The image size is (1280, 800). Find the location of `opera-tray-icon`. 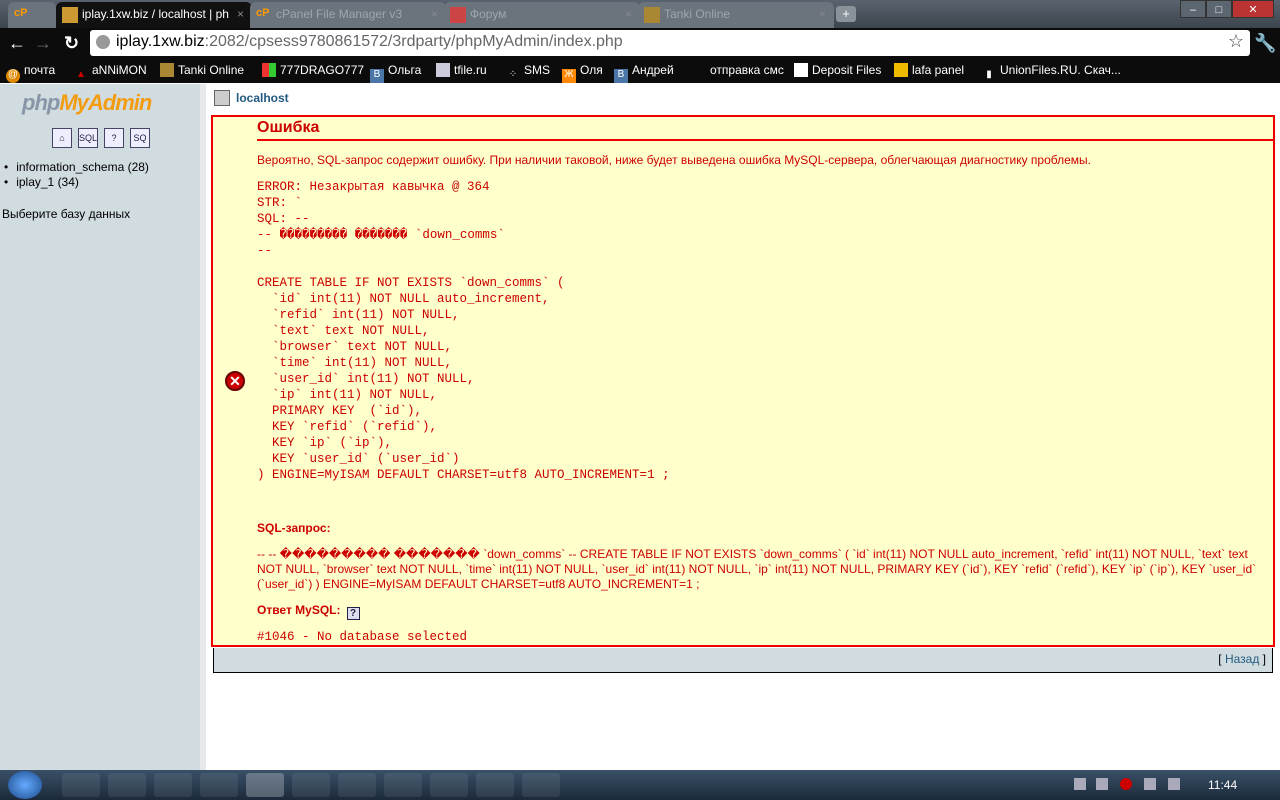

opera-tray-icon is located at coordinates (1126, 784).